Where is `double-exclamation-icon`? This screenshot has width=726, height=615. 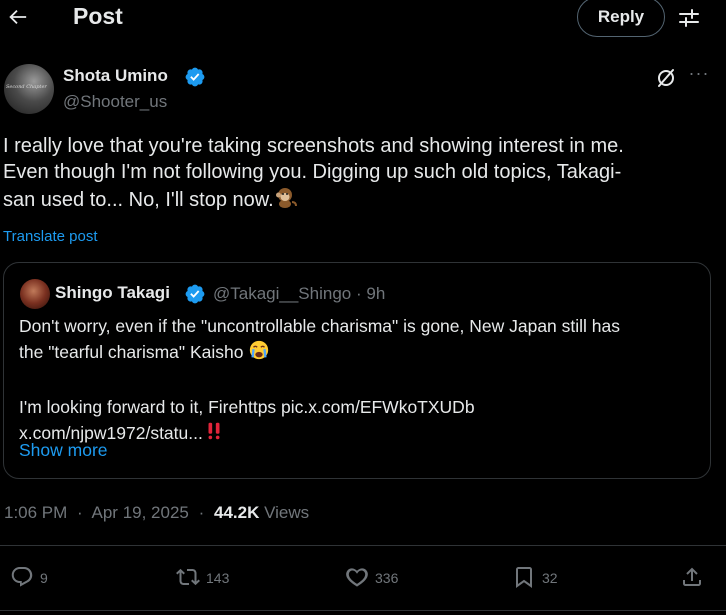 double-exclamation-icon is located at coordinates (214, 434).